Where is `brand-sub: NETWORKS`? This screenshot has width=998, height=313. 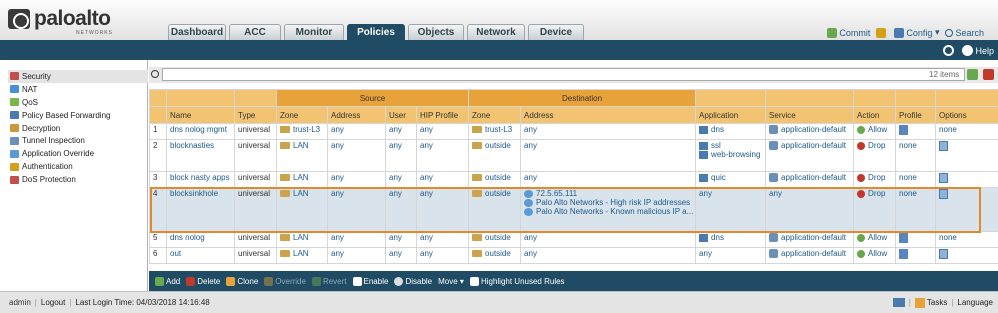
brand-sub: NETWORKS is located at coordinates (94, 33).